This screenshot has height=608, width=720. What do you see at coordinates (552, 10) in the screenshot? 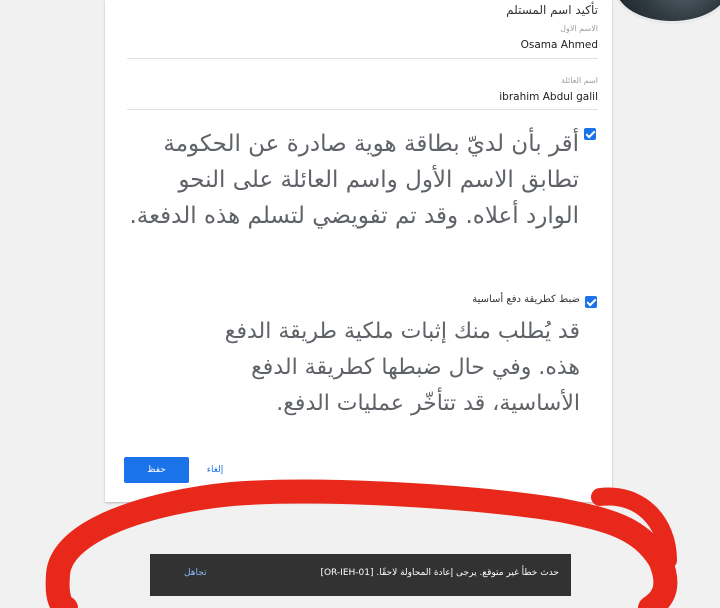
I see `section-title: تأكيد اسم المستلم` at bounding box center [552, 10].